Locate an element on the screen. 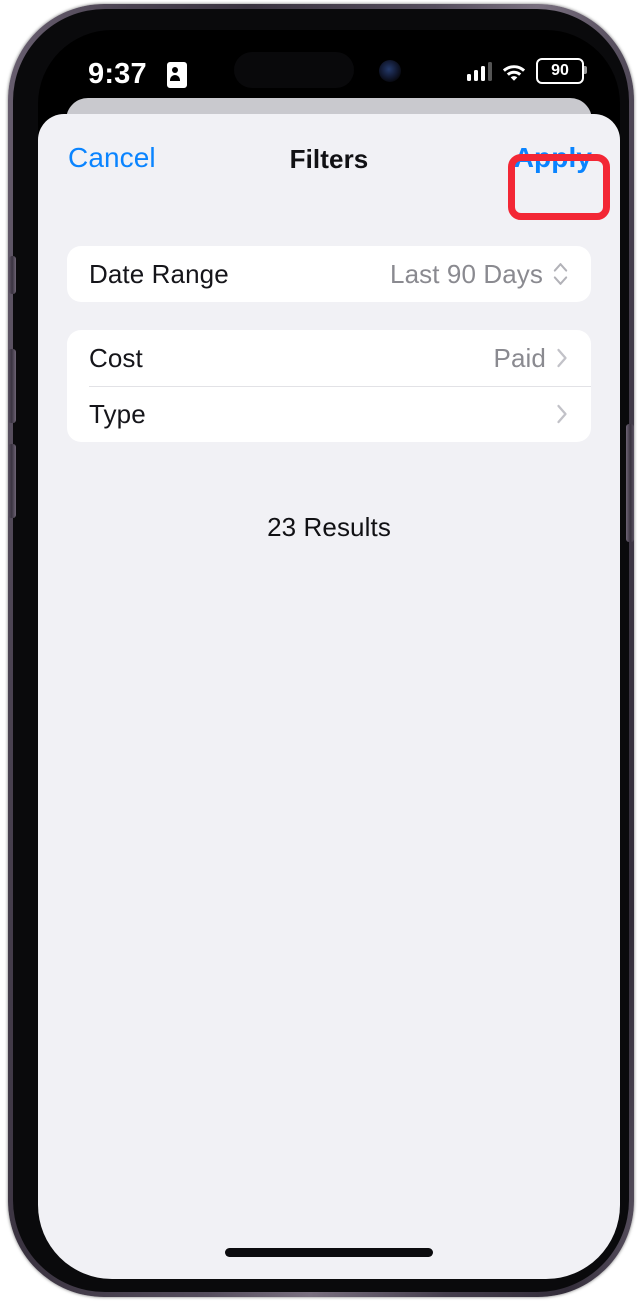 The width and height of the screenshot is (642, 1301). cost-value: Paid is located at coordinates (519, 357).